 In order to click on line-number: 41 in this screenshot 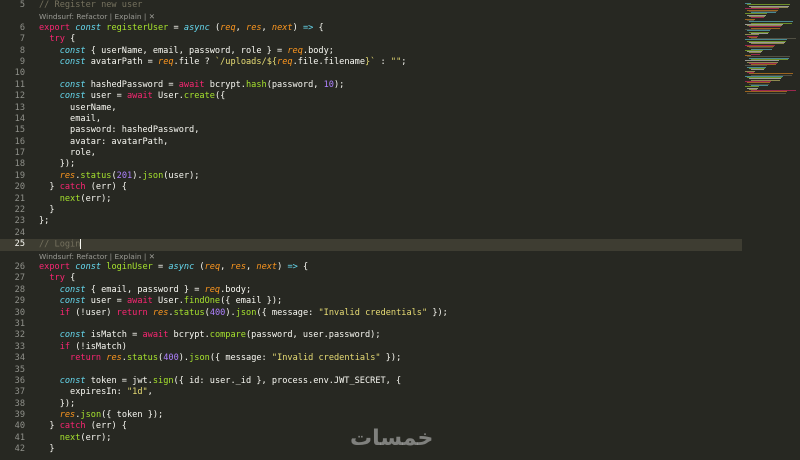, I will do `click(19, 437)`.